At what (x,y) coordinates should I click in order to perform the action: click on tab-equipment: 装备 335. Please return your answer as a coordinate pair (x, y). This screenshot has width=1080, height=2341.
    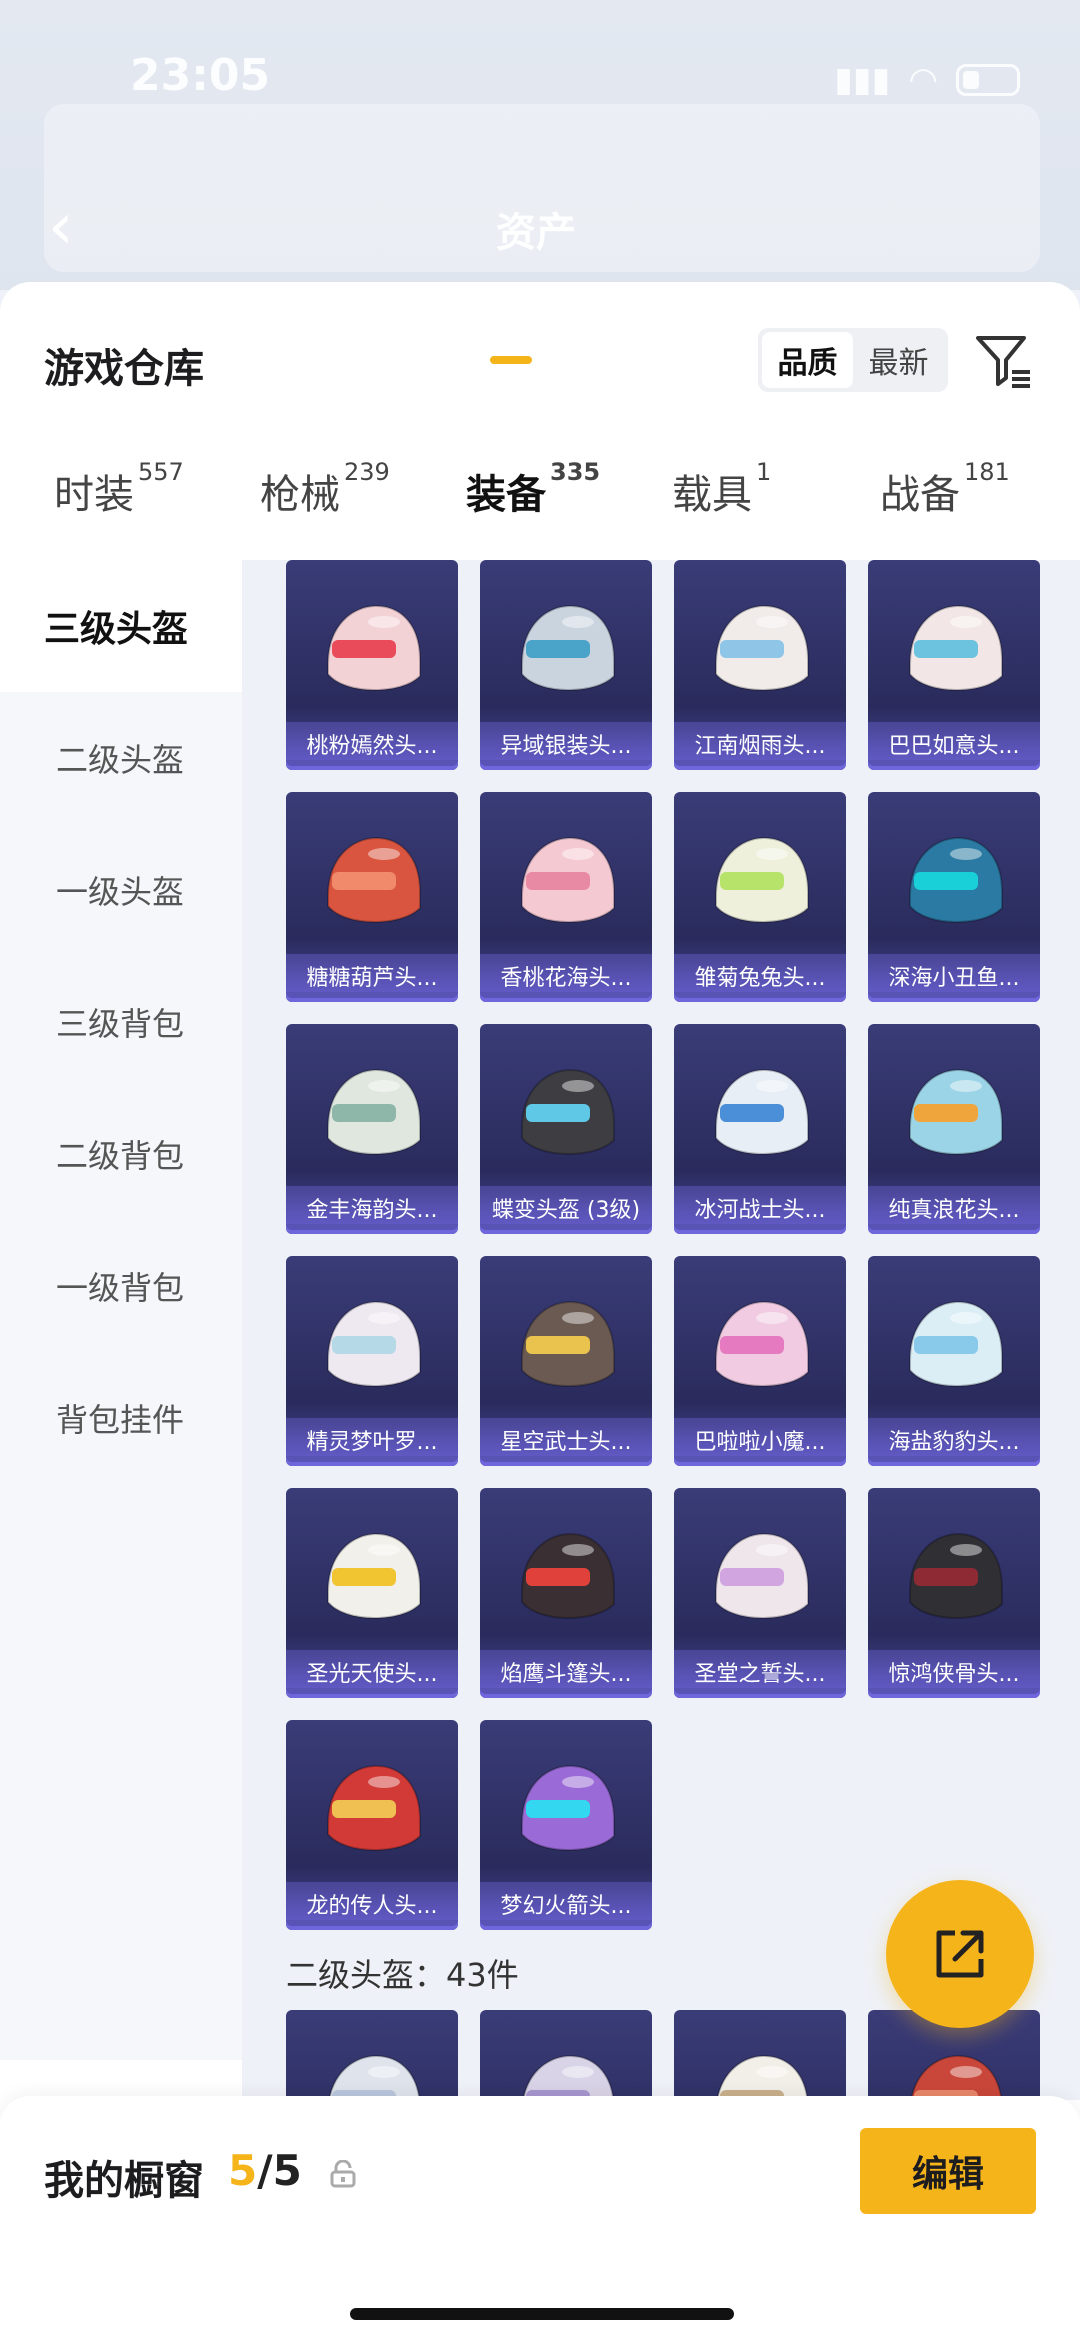
    Looking at the image, I should click on (533, 489).